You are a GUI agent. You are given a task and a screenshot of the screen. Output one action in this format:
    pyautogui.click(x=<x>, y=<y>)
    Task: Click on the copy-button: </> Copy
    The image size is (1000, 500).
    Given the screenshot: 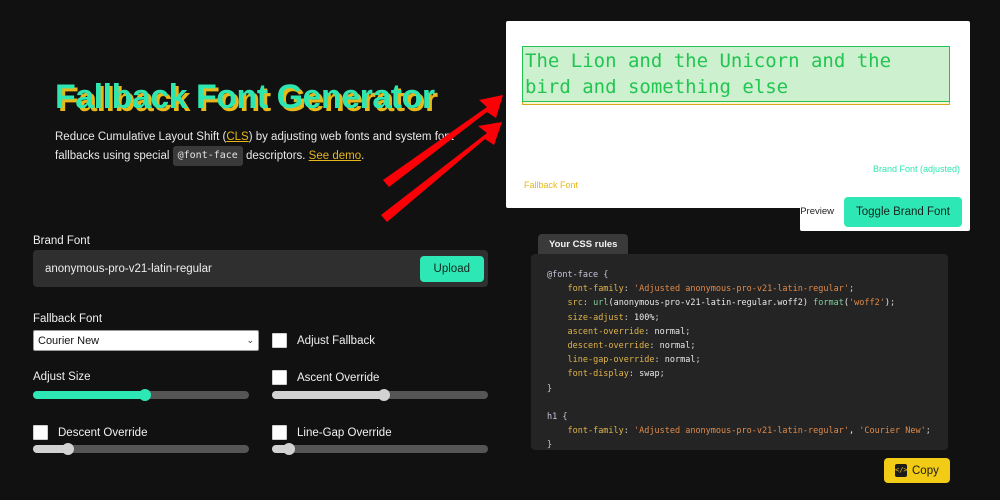 What is the action you would take?
    pyautogui.click(x=917, y=470)
    